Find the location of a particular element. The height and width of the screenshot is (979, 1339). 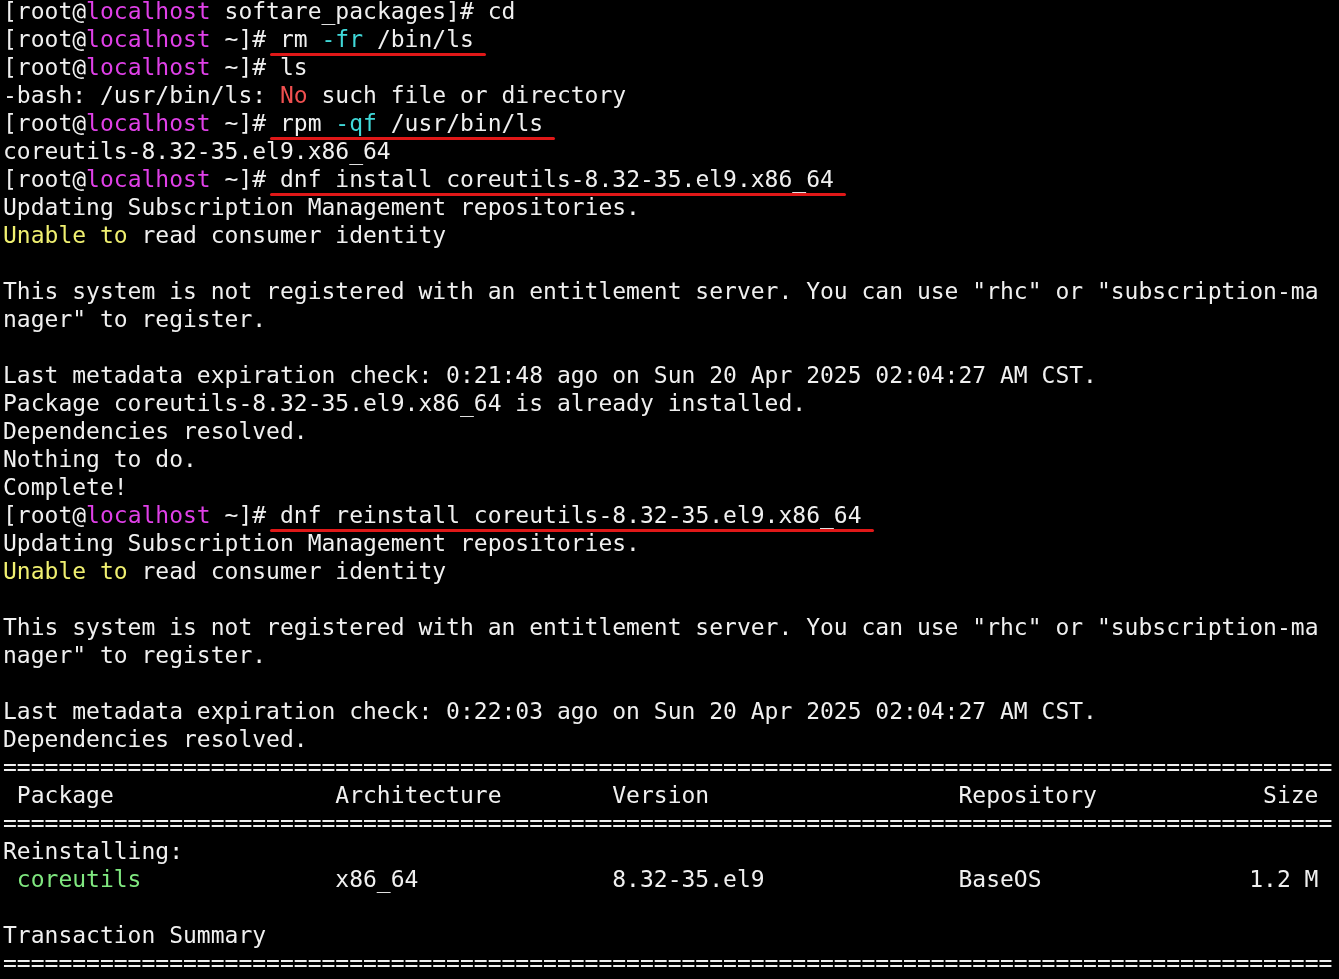

command-text: ls is located at coordinates (293, 67).